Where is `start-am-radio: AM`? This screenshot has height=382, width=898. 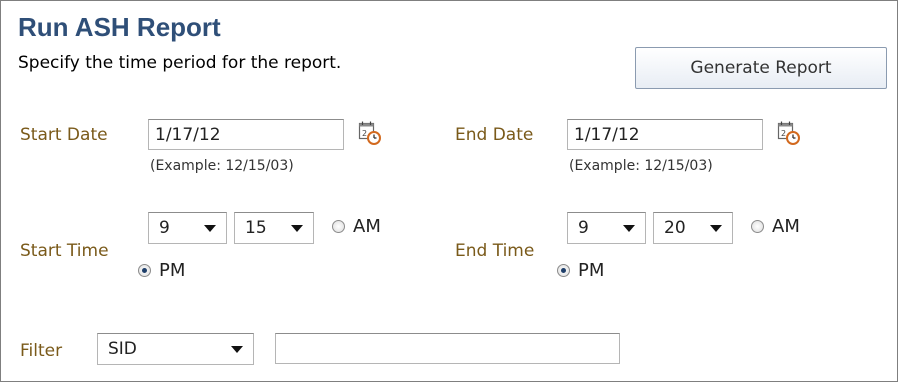 start-am-radio: AM is located at coordinates (356, 226).